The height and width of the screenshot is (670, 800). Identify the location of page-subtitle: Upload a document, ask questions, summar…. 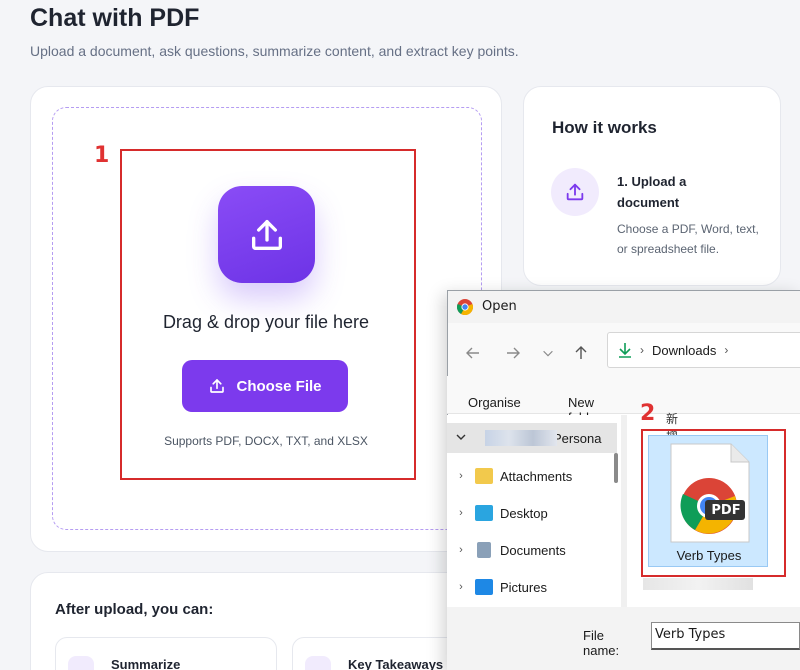
(274, 51).